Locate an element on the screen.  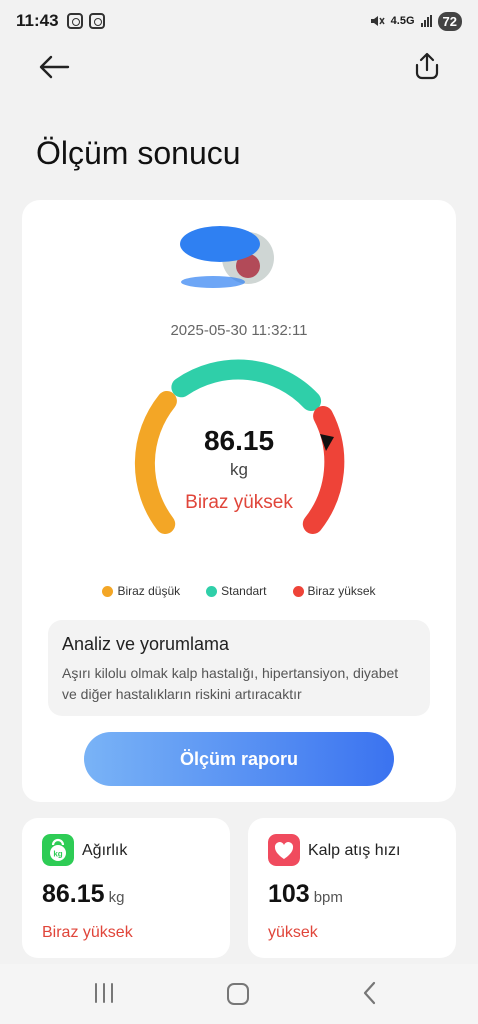
heart-icon is located at coordinates (284, 850).